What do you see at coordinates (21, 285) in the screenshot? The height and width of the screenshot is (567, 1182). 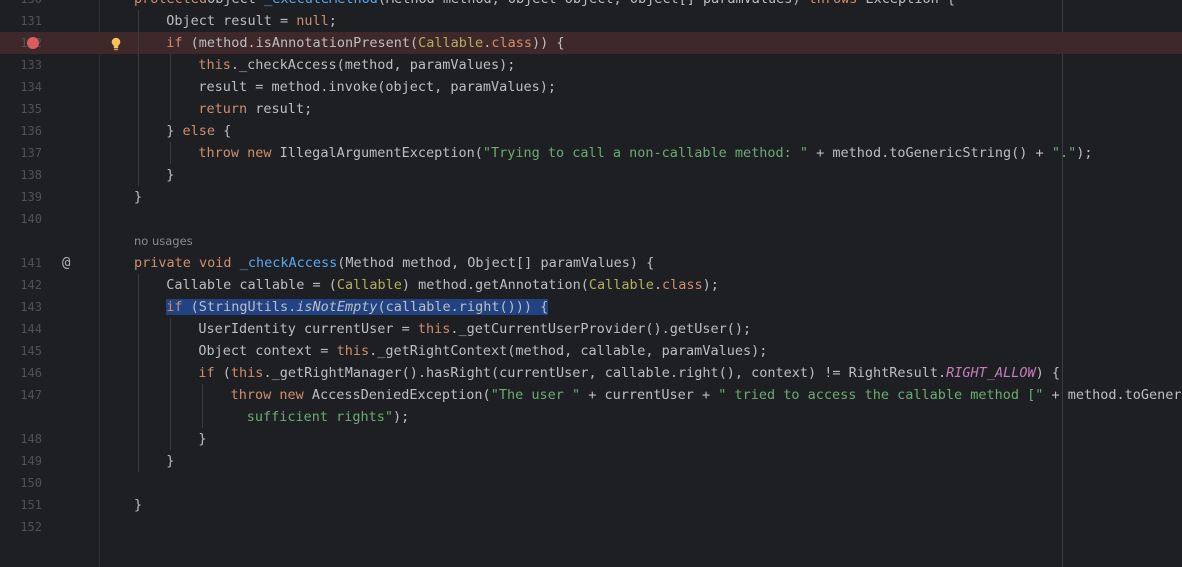 I see `line-number: 142` at bounding box center [21, 285].